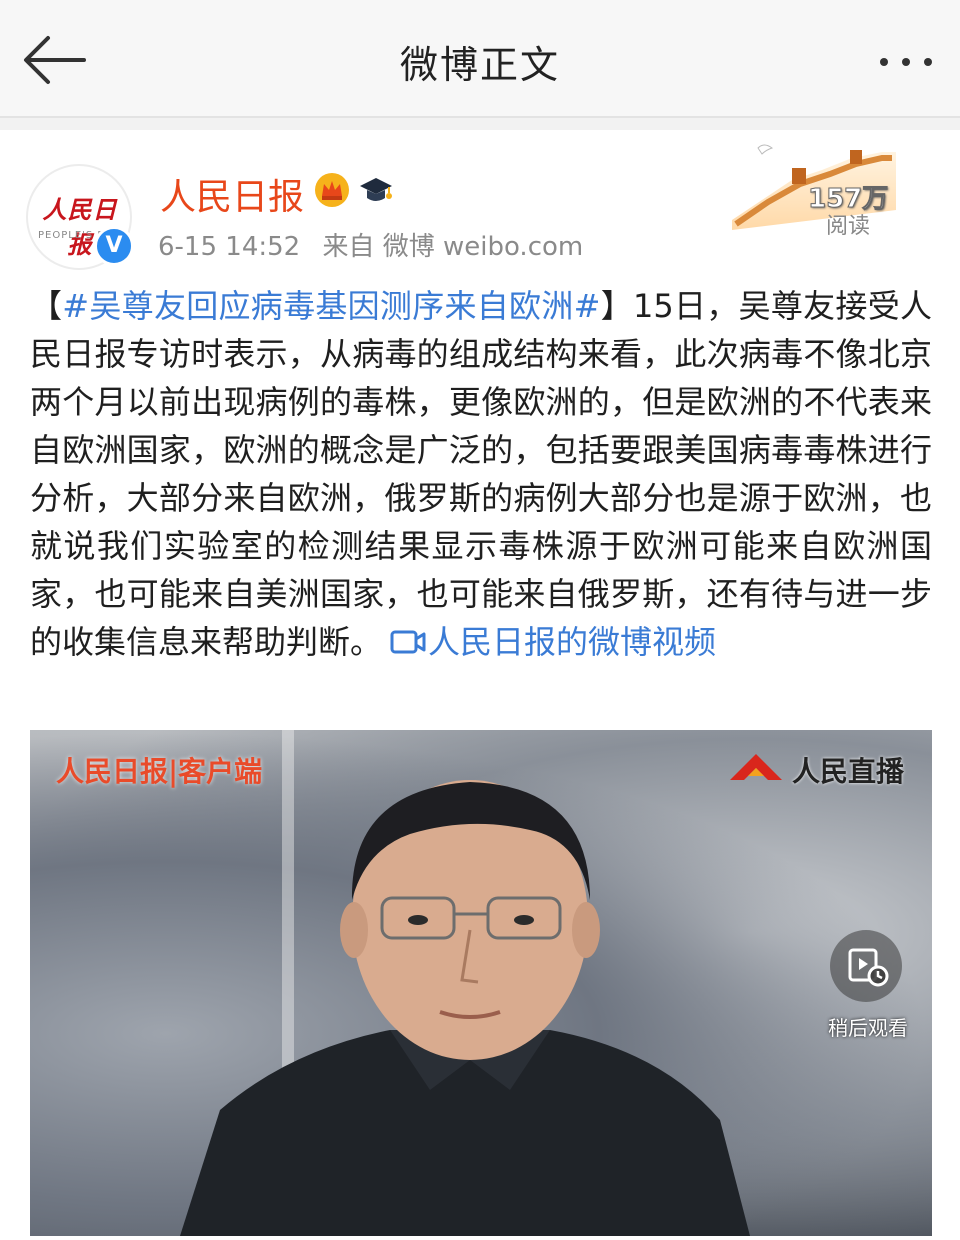 The width and height of the screenshot is (960, 1240). I want to click on video-camera-icon, so click(408, 642).